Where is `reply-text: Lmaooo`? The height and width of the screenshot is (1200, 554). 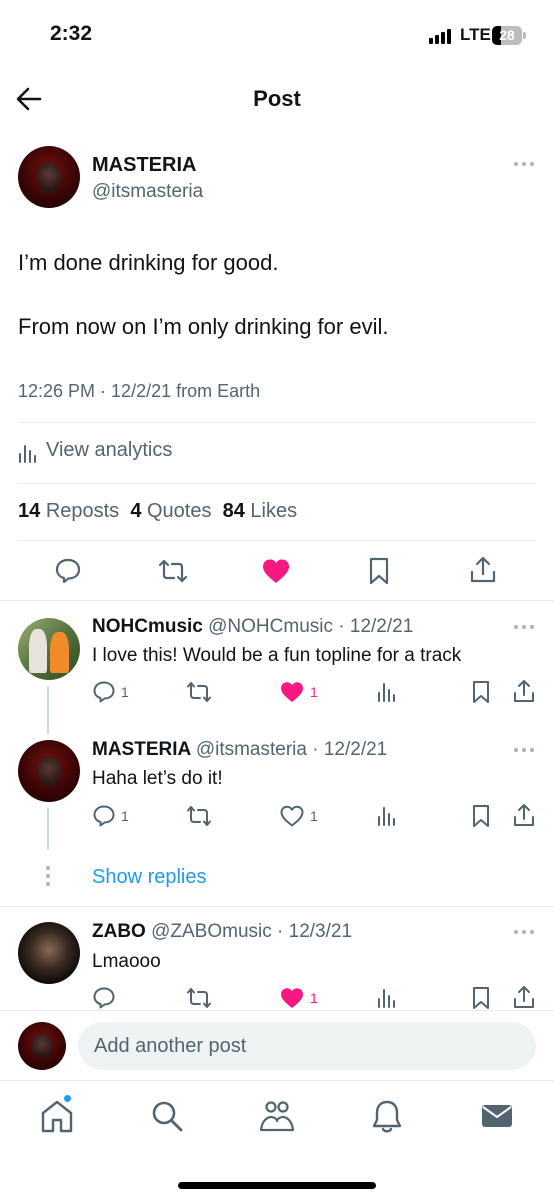
reply-text: Lmaooo is located at coordinates (126, 961).